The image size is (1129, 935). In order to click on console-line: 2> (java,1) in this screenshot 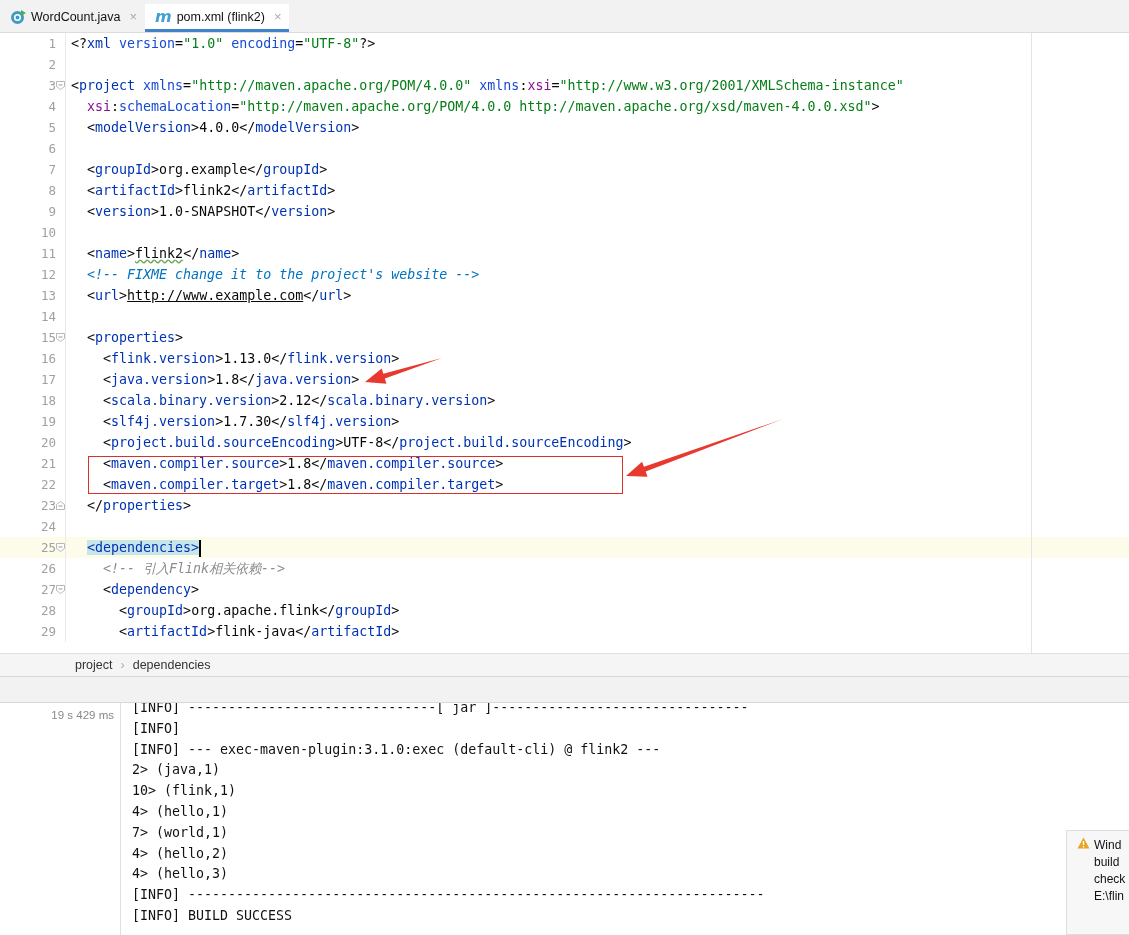, I will do `click(177, 770)`.